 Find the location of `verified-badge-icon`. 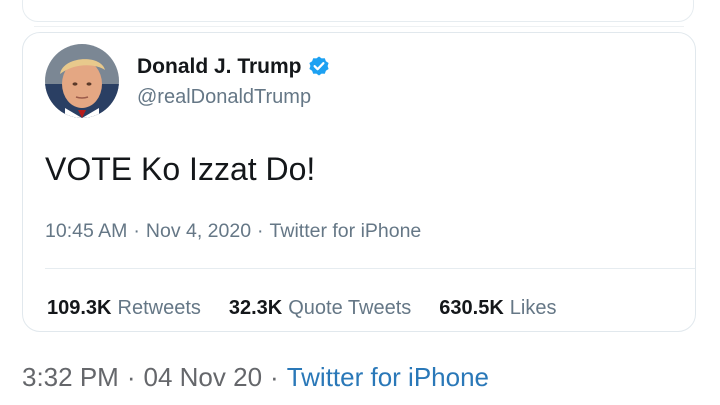

verified-badge-icon is located at coordinates (319, 67).